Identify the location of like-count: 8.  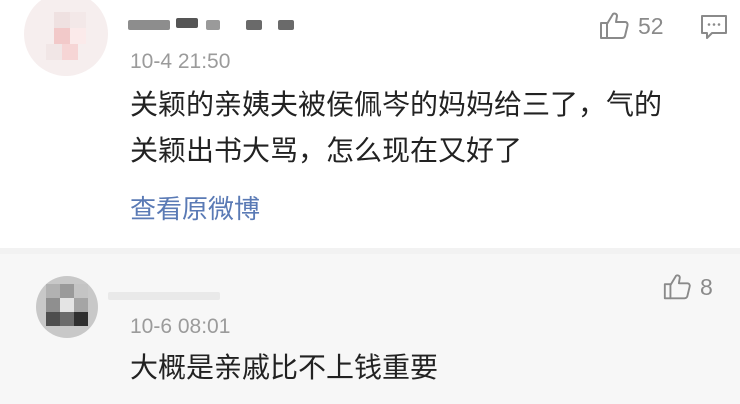
(706, 286).